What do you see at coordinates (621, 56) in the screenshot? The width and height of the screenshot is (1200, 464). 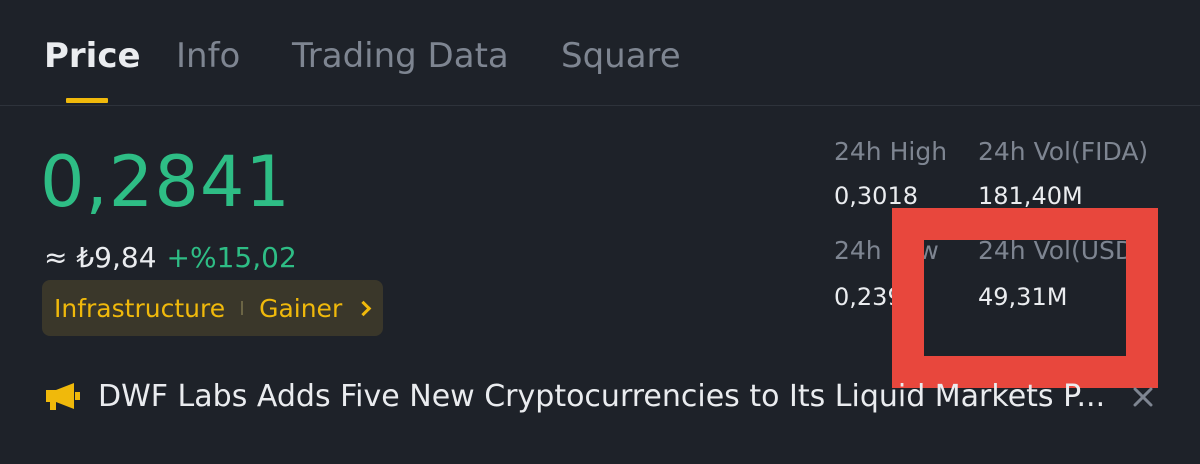 I see `tab-square: Square` at bounding box center [621, 56].